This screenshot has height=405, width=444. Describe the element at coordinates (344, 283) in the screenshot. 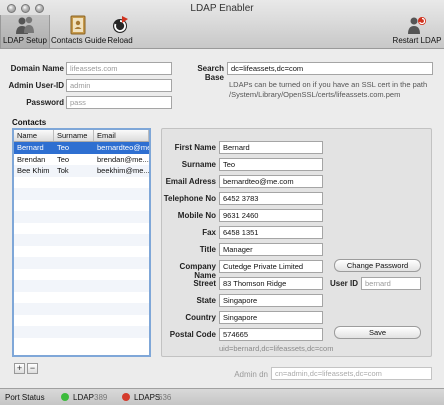

I see `user-id-label: User ID` at that location.